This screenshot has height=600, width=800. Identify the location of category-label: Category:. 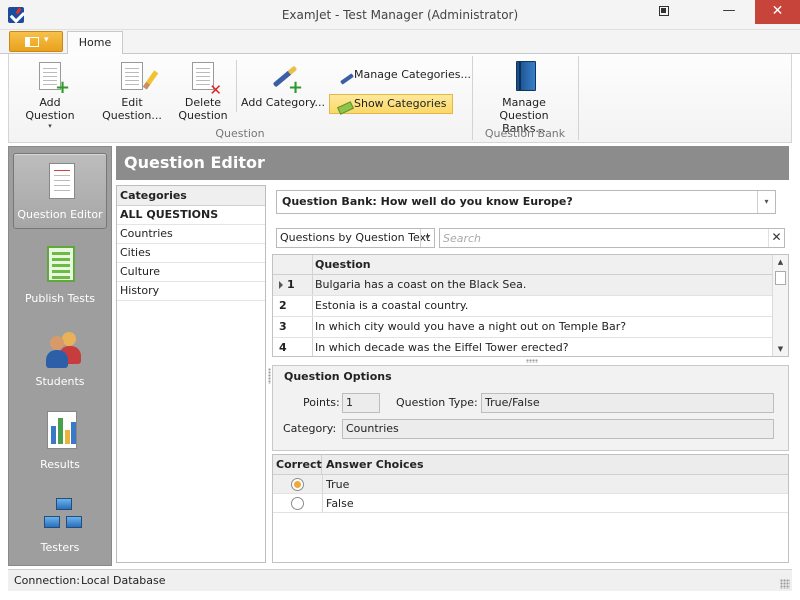
(310, 428).